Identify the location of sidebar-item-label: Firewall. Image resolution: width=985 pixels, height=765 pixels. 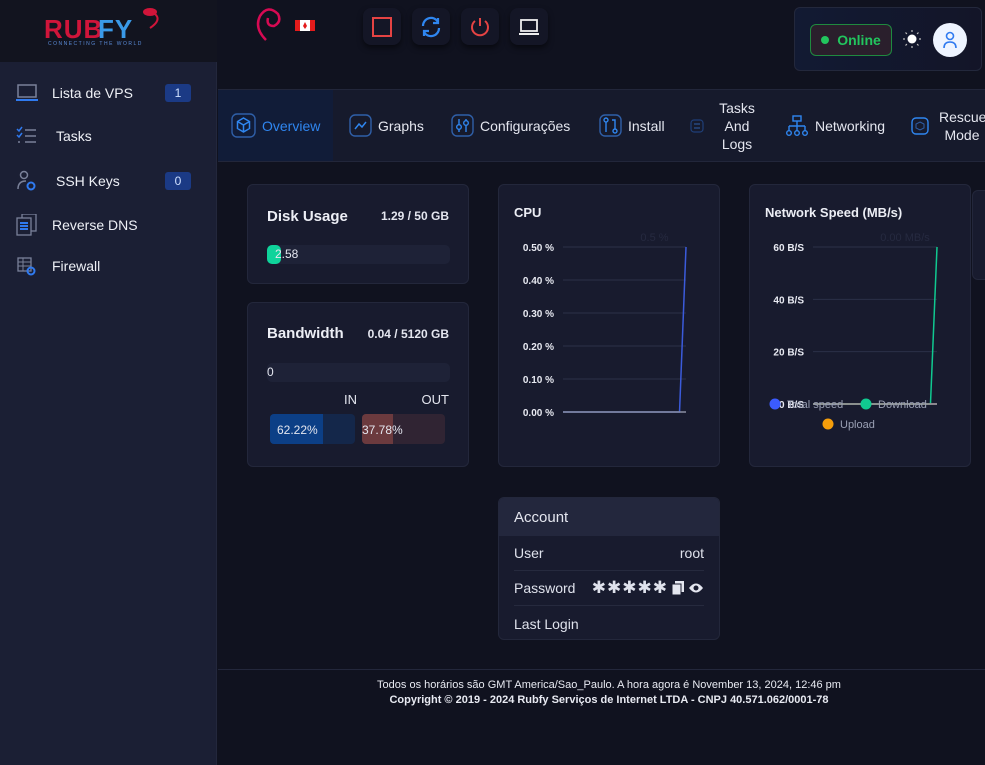
(76, 266).